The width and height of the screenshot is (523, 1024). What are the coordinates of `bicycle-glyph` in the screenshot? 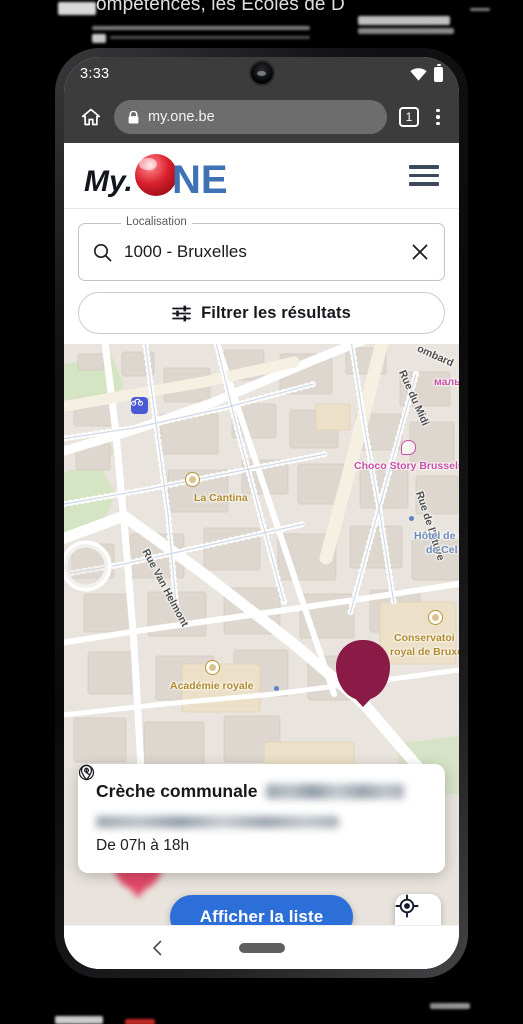 It's located at (137, 402).